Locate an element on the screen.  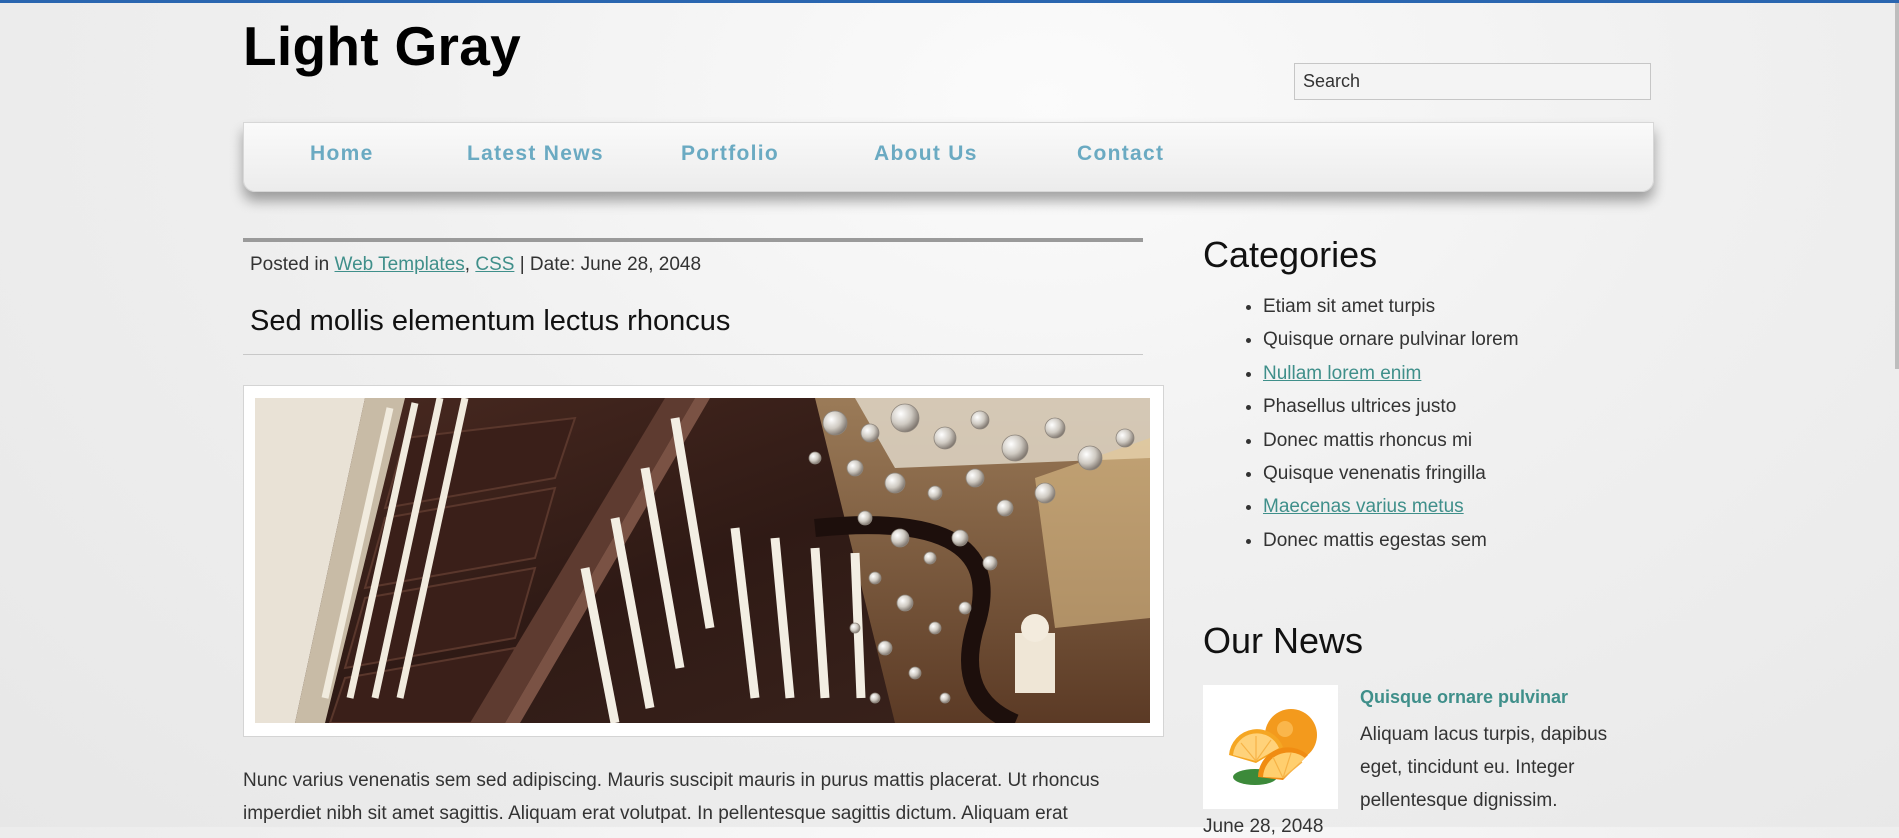
news-thumbnail is located at coordinates (1270, 747).